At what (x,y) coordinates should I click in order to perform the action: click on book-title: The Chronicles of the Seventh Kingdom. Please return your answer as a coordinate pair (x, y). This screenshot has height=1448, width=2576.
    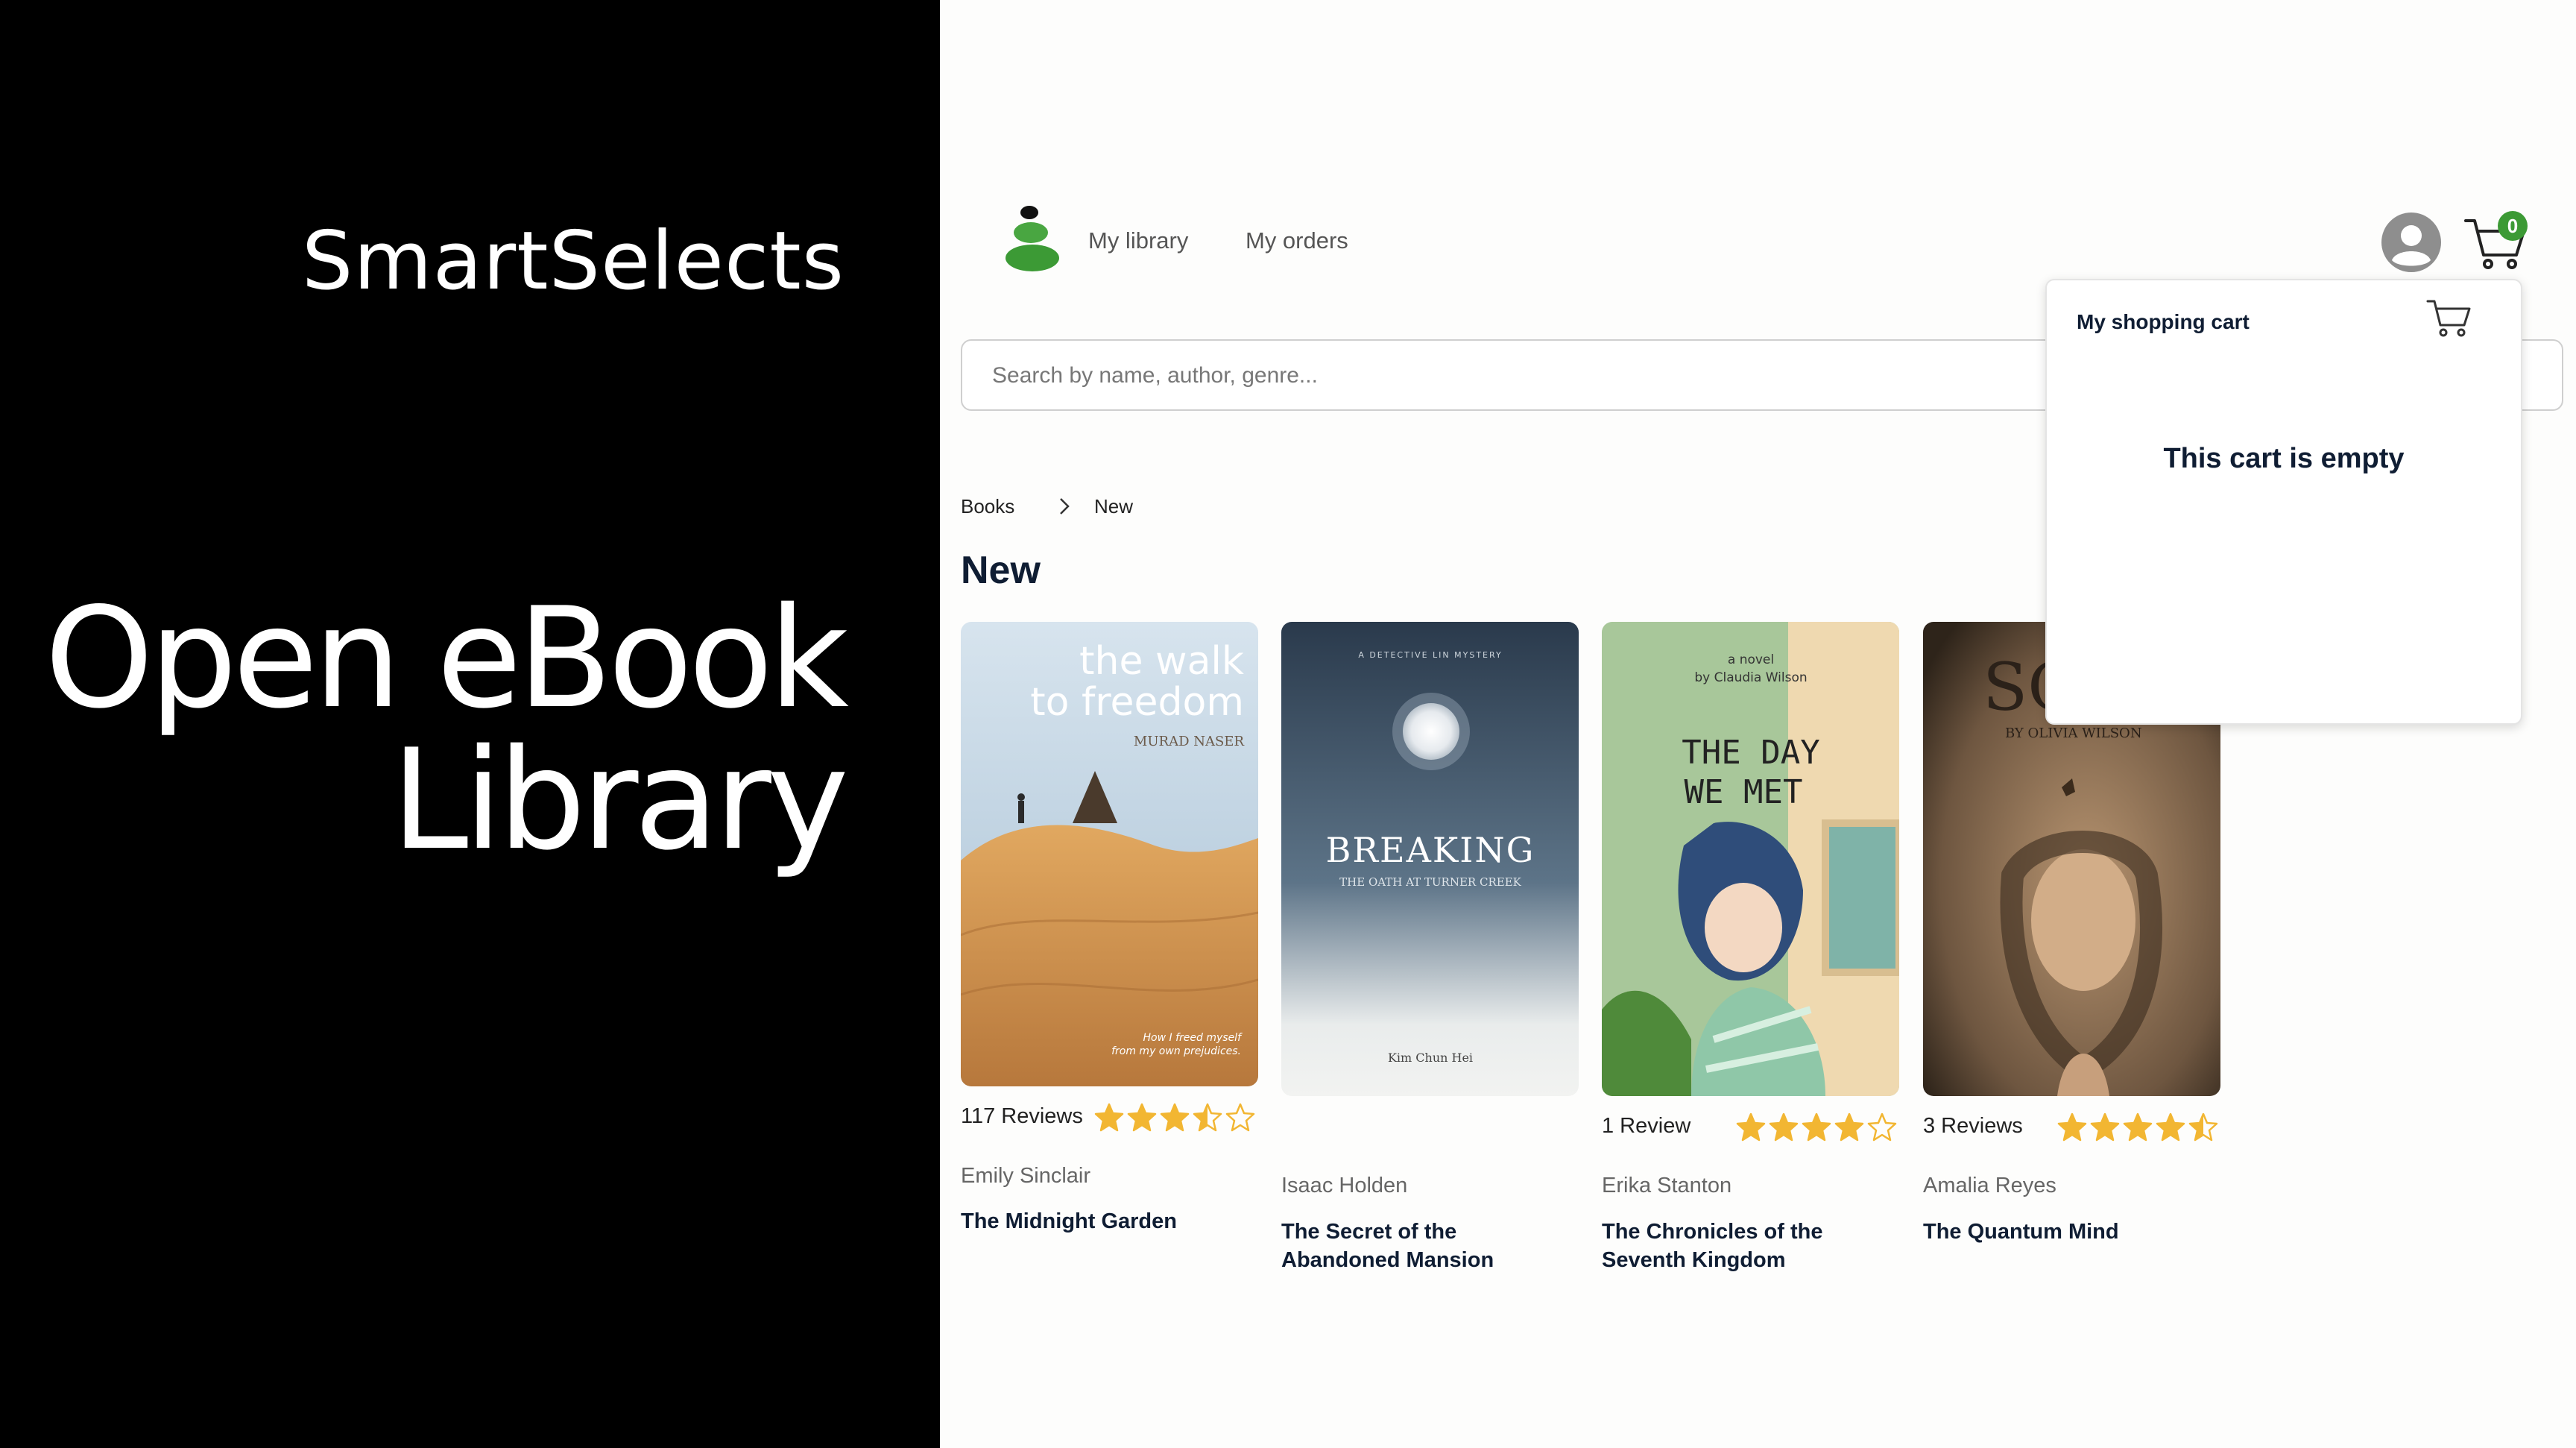
    Looking at the image, I should click on (1743, 1246).